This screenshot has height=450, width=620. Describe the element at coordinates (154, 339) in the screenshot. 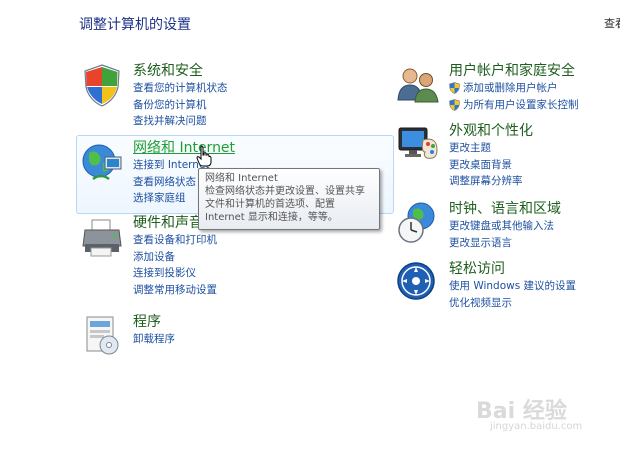

I see `link-uninstall-program: 卸载程序` at that location.